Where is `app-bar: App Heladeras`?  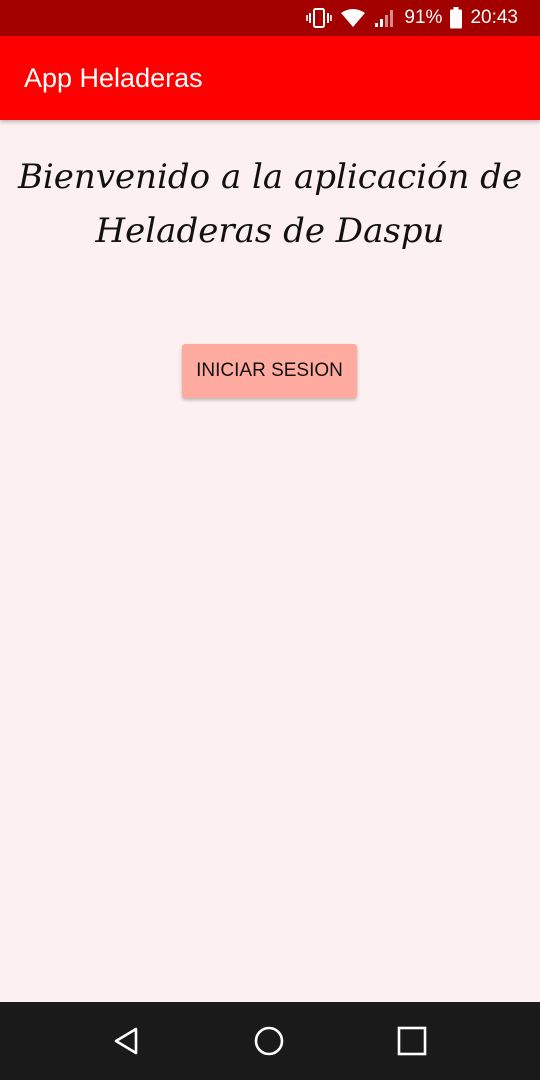
app-bar: App Heladeras is located at coordinates (270, 78).